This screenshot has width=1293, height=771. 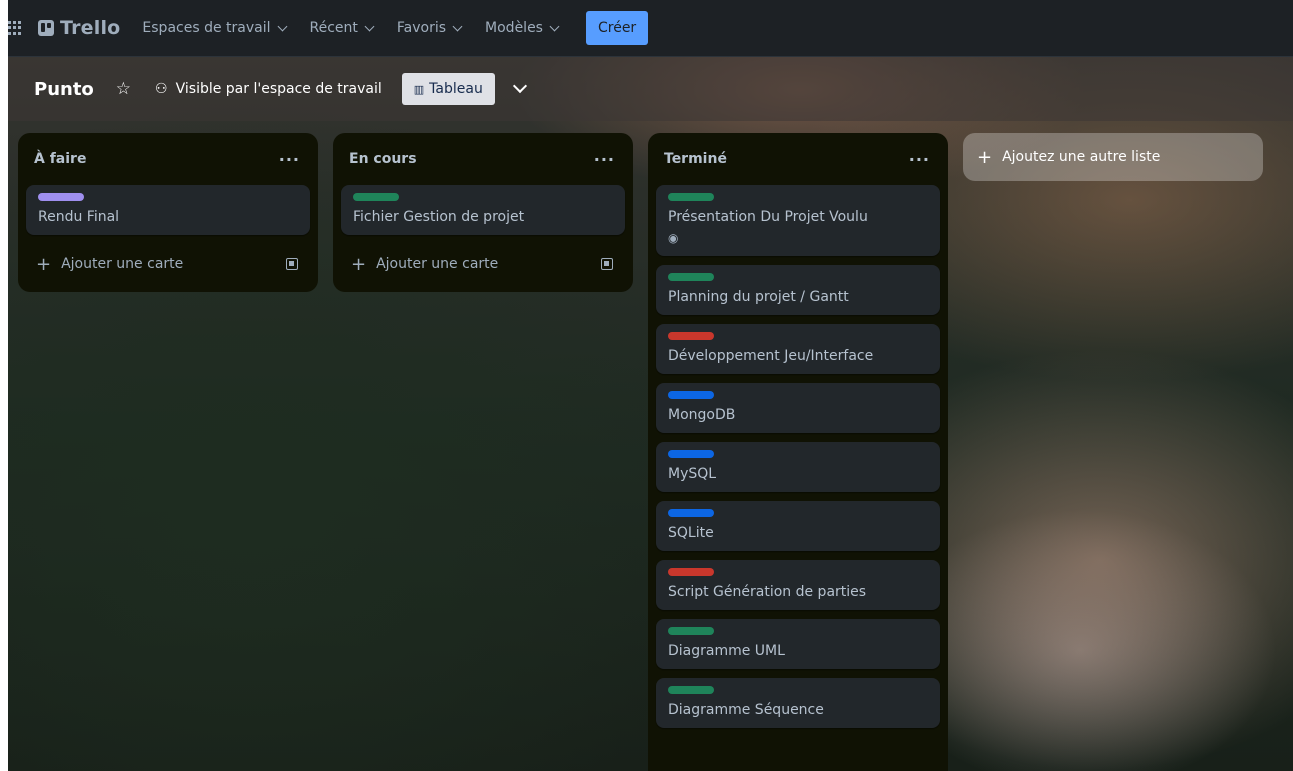 What do you see at coordinates (123, 89) in the screenshot?
I see `star-icon: ☆` at bounding box center [123, 89].